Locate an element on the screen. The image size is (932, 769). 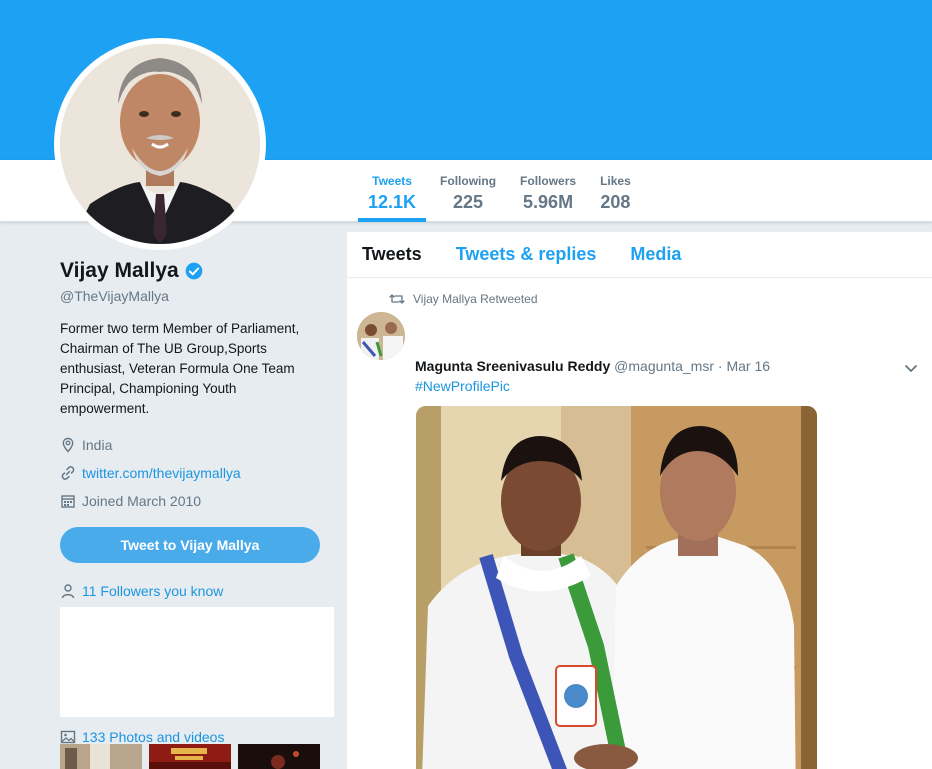
stat-likes: Likes 208 is located at coordinates (615, 191).